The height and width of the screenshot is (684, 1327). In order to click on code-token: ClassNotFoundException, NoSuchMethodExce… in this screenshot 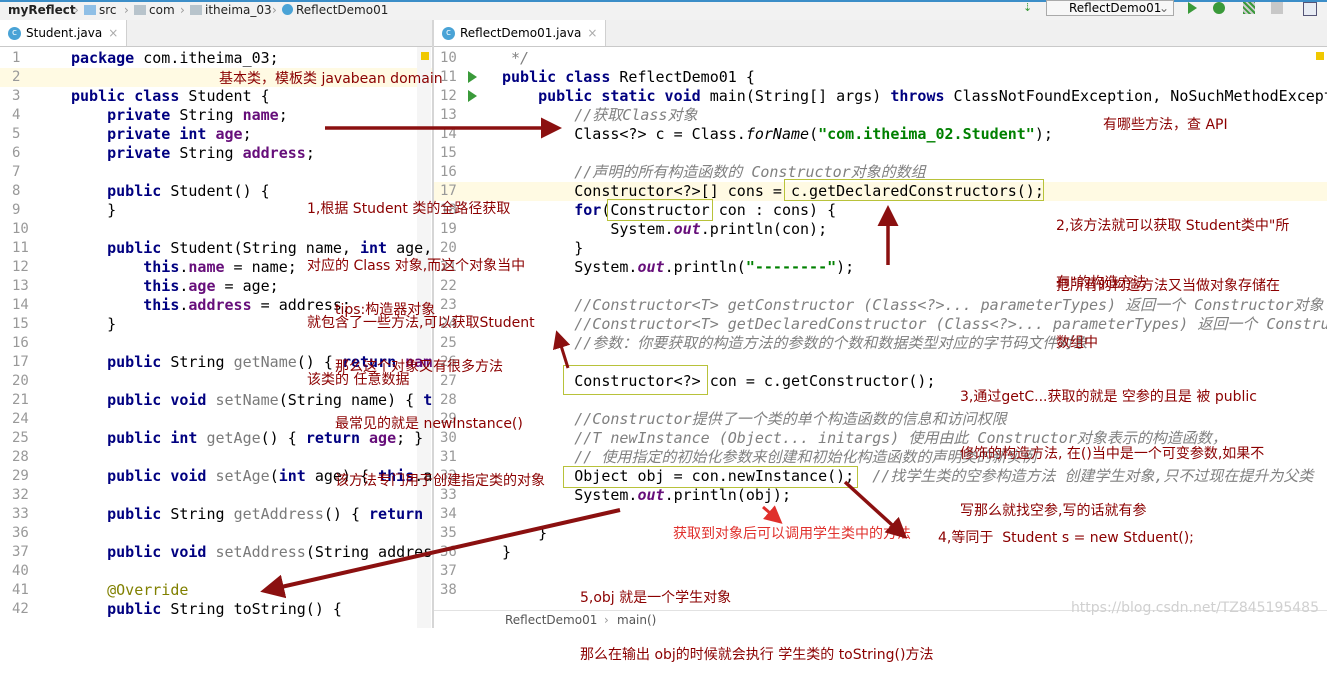, I will do `click(1135, 96)`.